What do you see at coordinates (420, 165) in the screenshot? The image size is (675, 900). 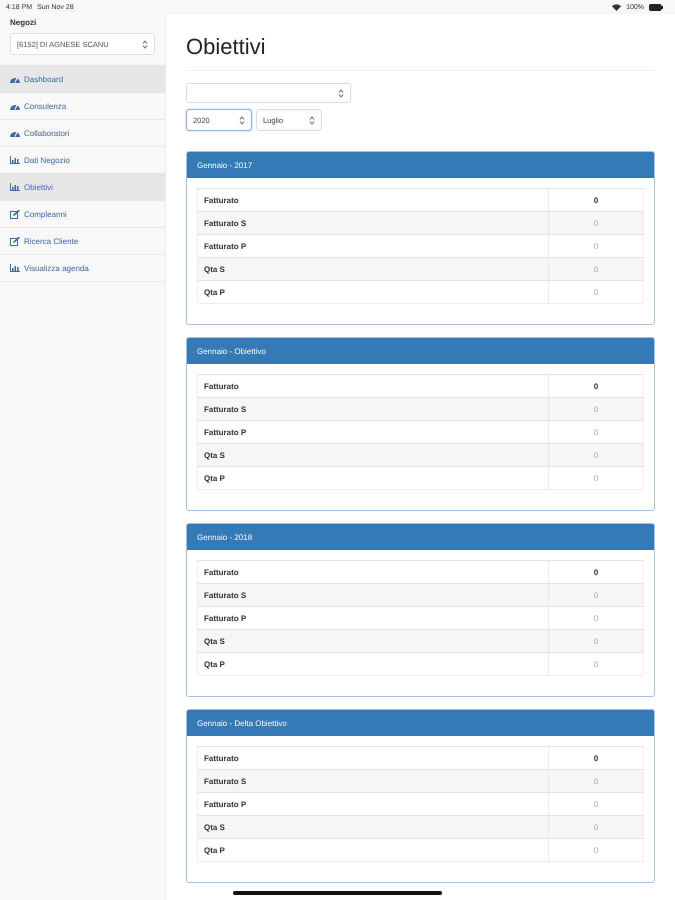 I see `panel-header: Gennaio - 2017` at bounding box center [420, 165].